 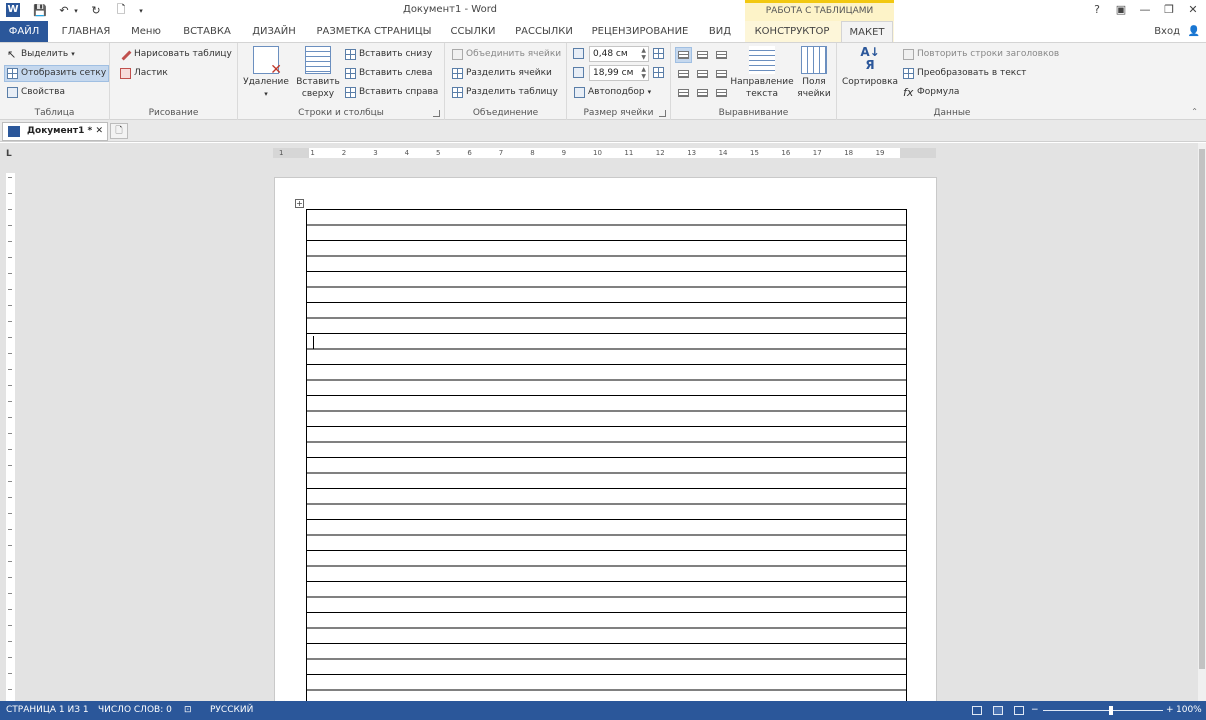 I want to click on formula-button: fx Формула, so click(x=931, y=92).